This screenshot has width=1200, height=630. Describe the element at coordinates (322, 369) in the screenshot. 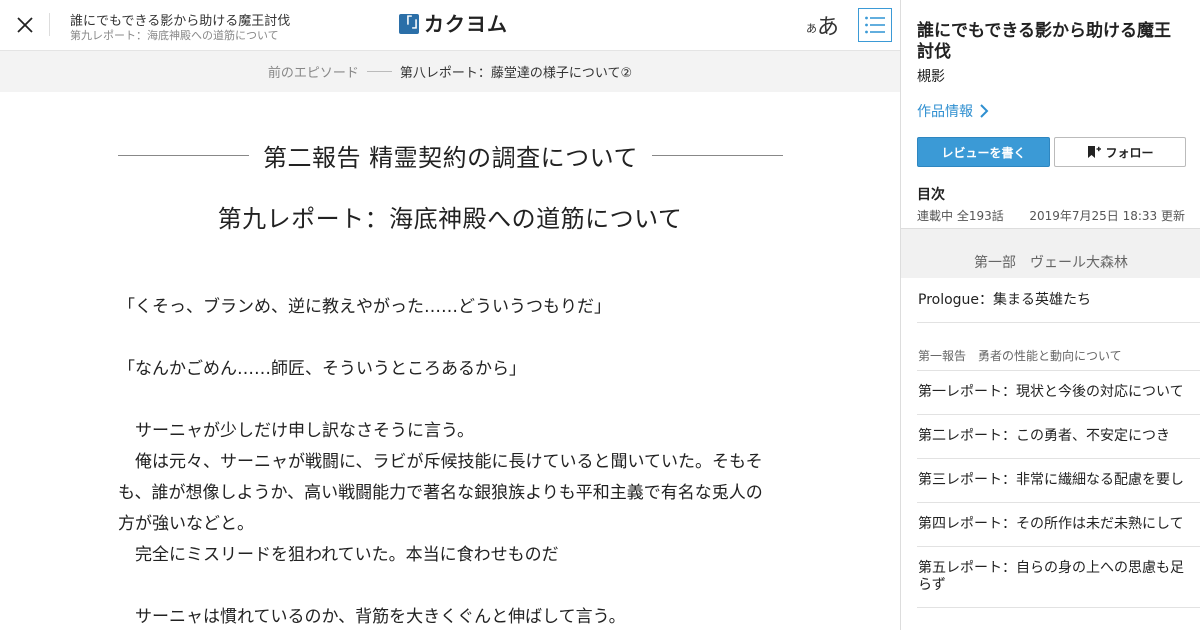

I see `body-paragraph: 「なんかごめん……師匠、そういうところあるから」` at that location.